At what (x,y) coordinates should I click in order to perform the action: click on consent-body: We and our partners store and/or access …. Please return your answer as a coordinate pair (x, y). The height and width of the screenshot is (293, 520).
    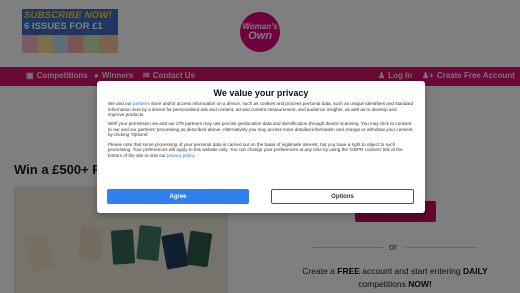
    Looking at the image, I should click on (261, 131).